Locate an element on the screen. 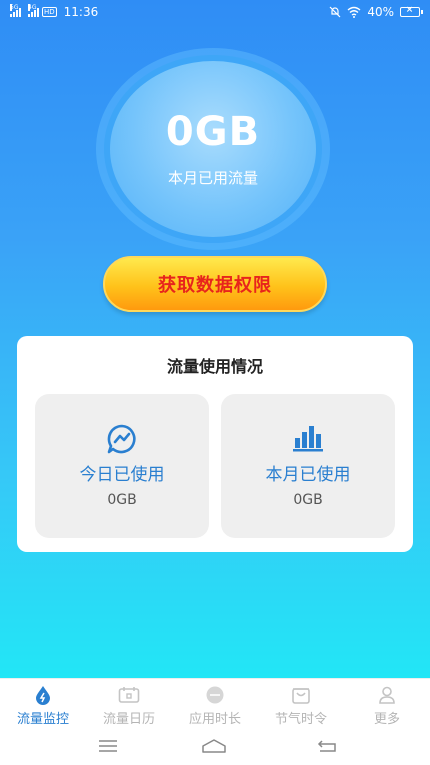  bottom-nav: 流量监控 流量日历 应用时长 节气时令 更多 is located at coordinates (215, 704).